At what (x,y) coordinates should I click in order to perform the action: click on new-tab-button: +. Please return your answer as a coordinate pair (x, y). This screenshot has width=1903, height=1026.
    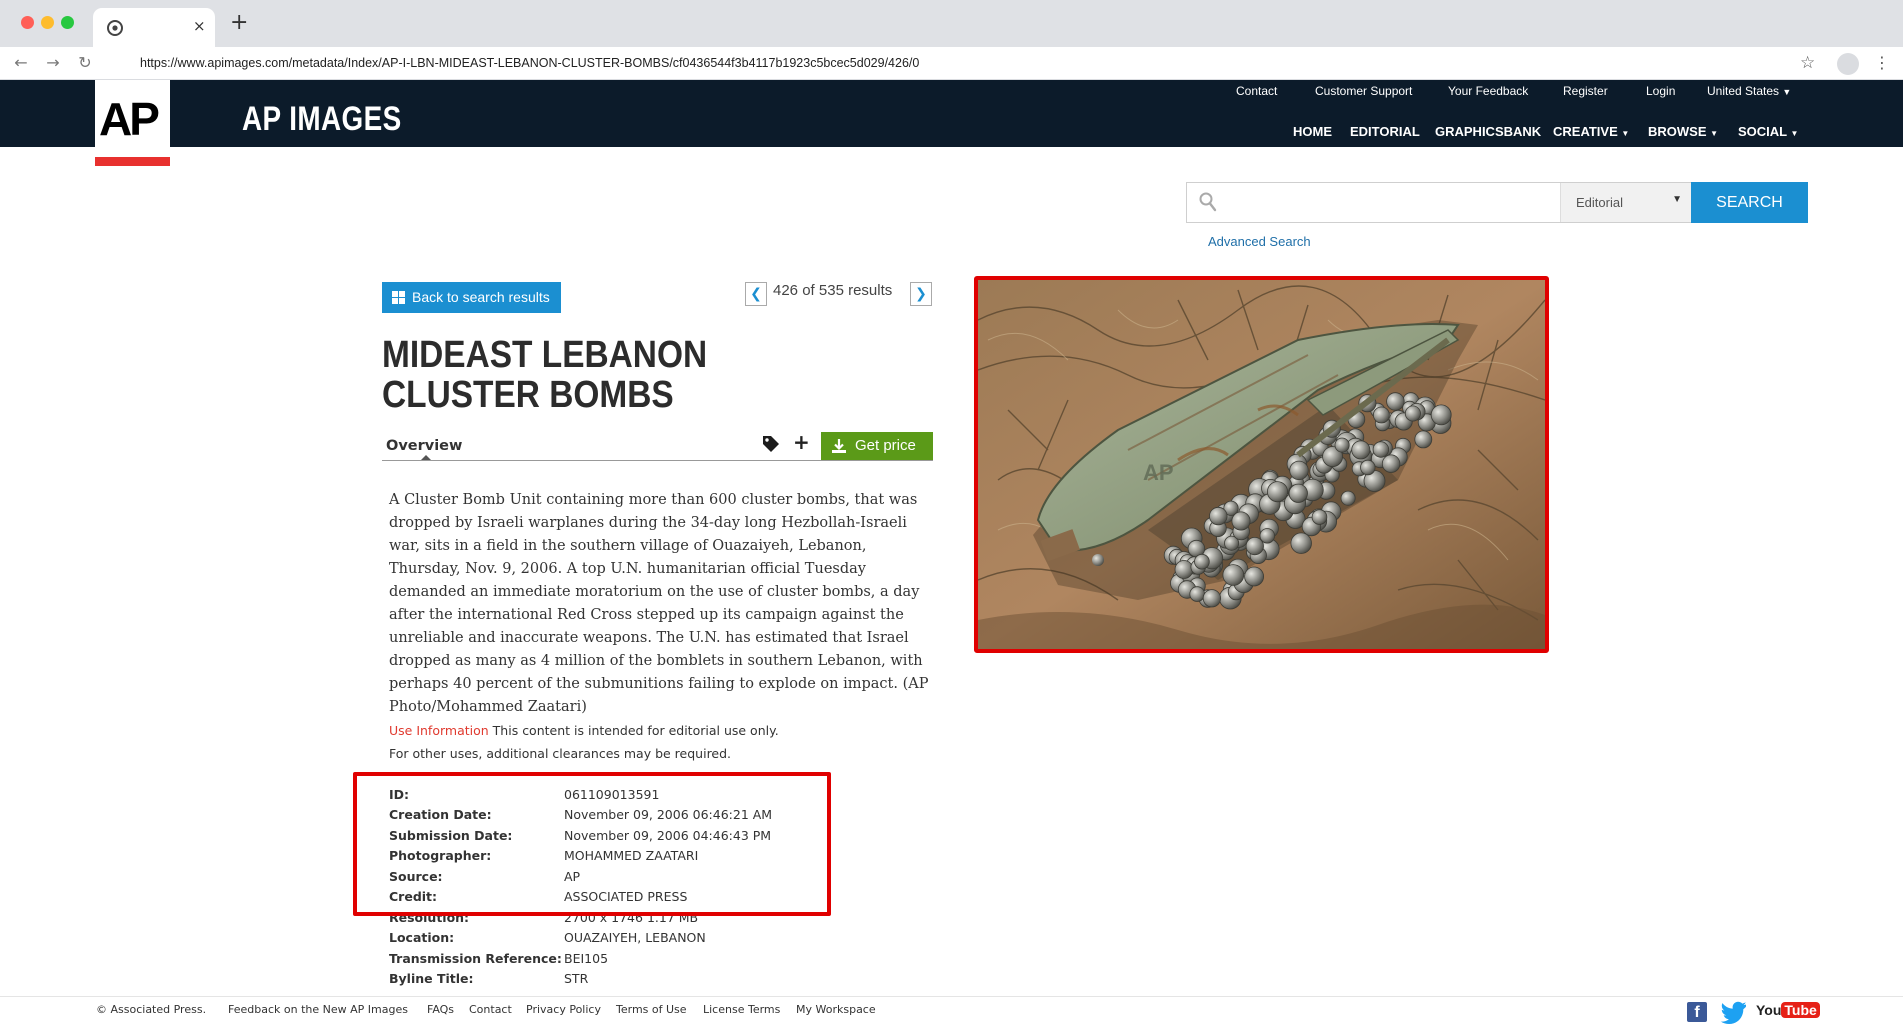
    Looking at the image, I should click on (239, 23).